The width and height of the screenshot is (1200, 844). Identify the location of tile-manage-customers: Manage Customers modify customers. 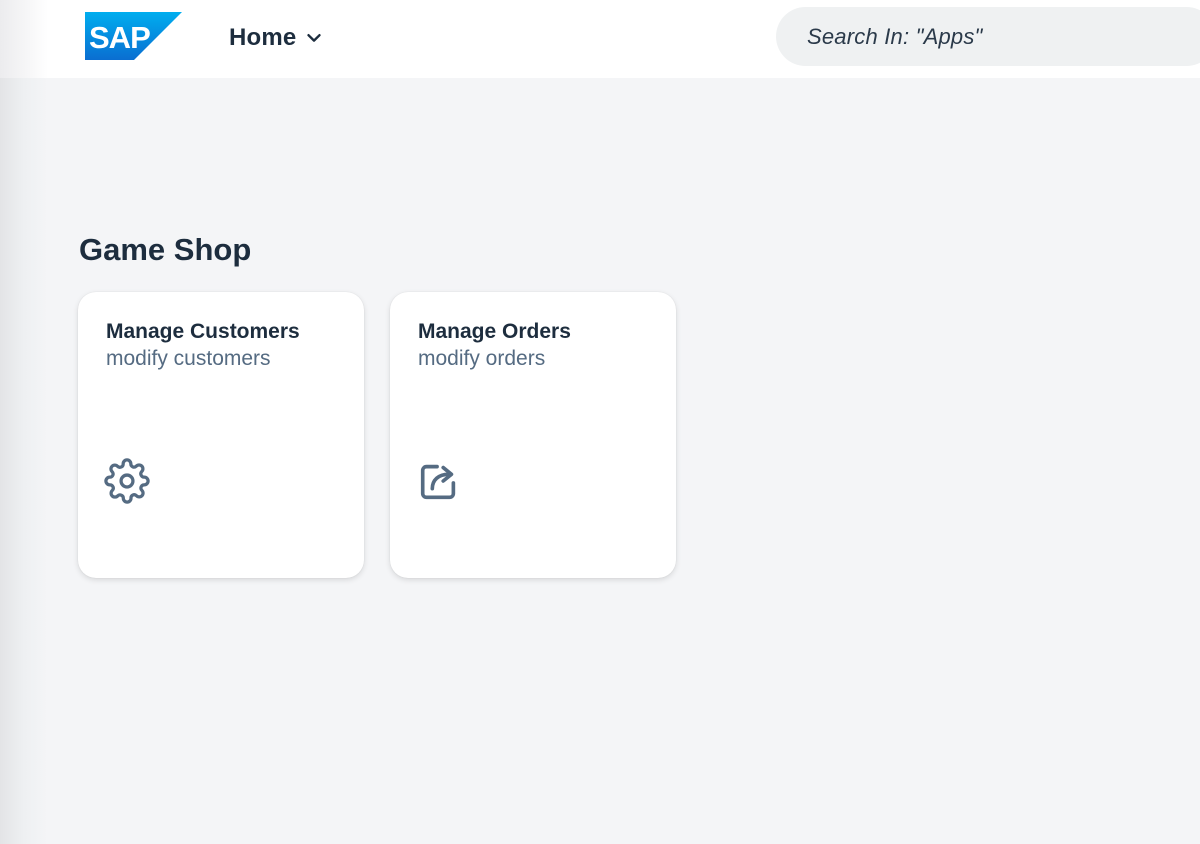
(221, 435).